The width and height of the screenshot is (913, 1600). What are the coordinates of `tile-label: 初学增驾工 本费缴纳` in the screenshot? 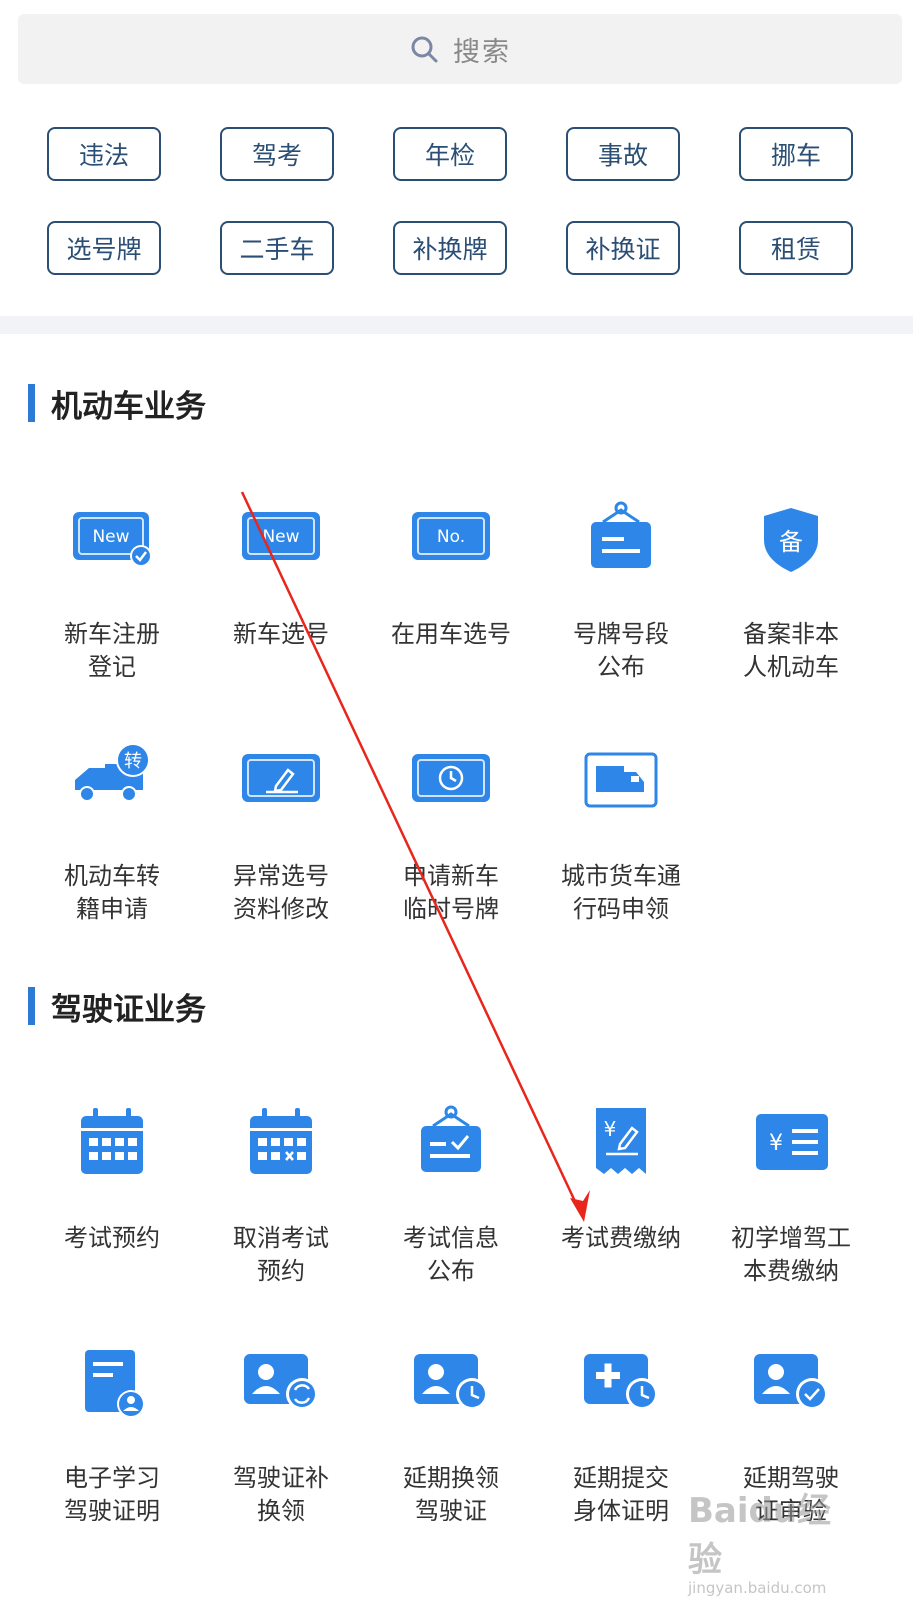 It's located at (791, 1254).